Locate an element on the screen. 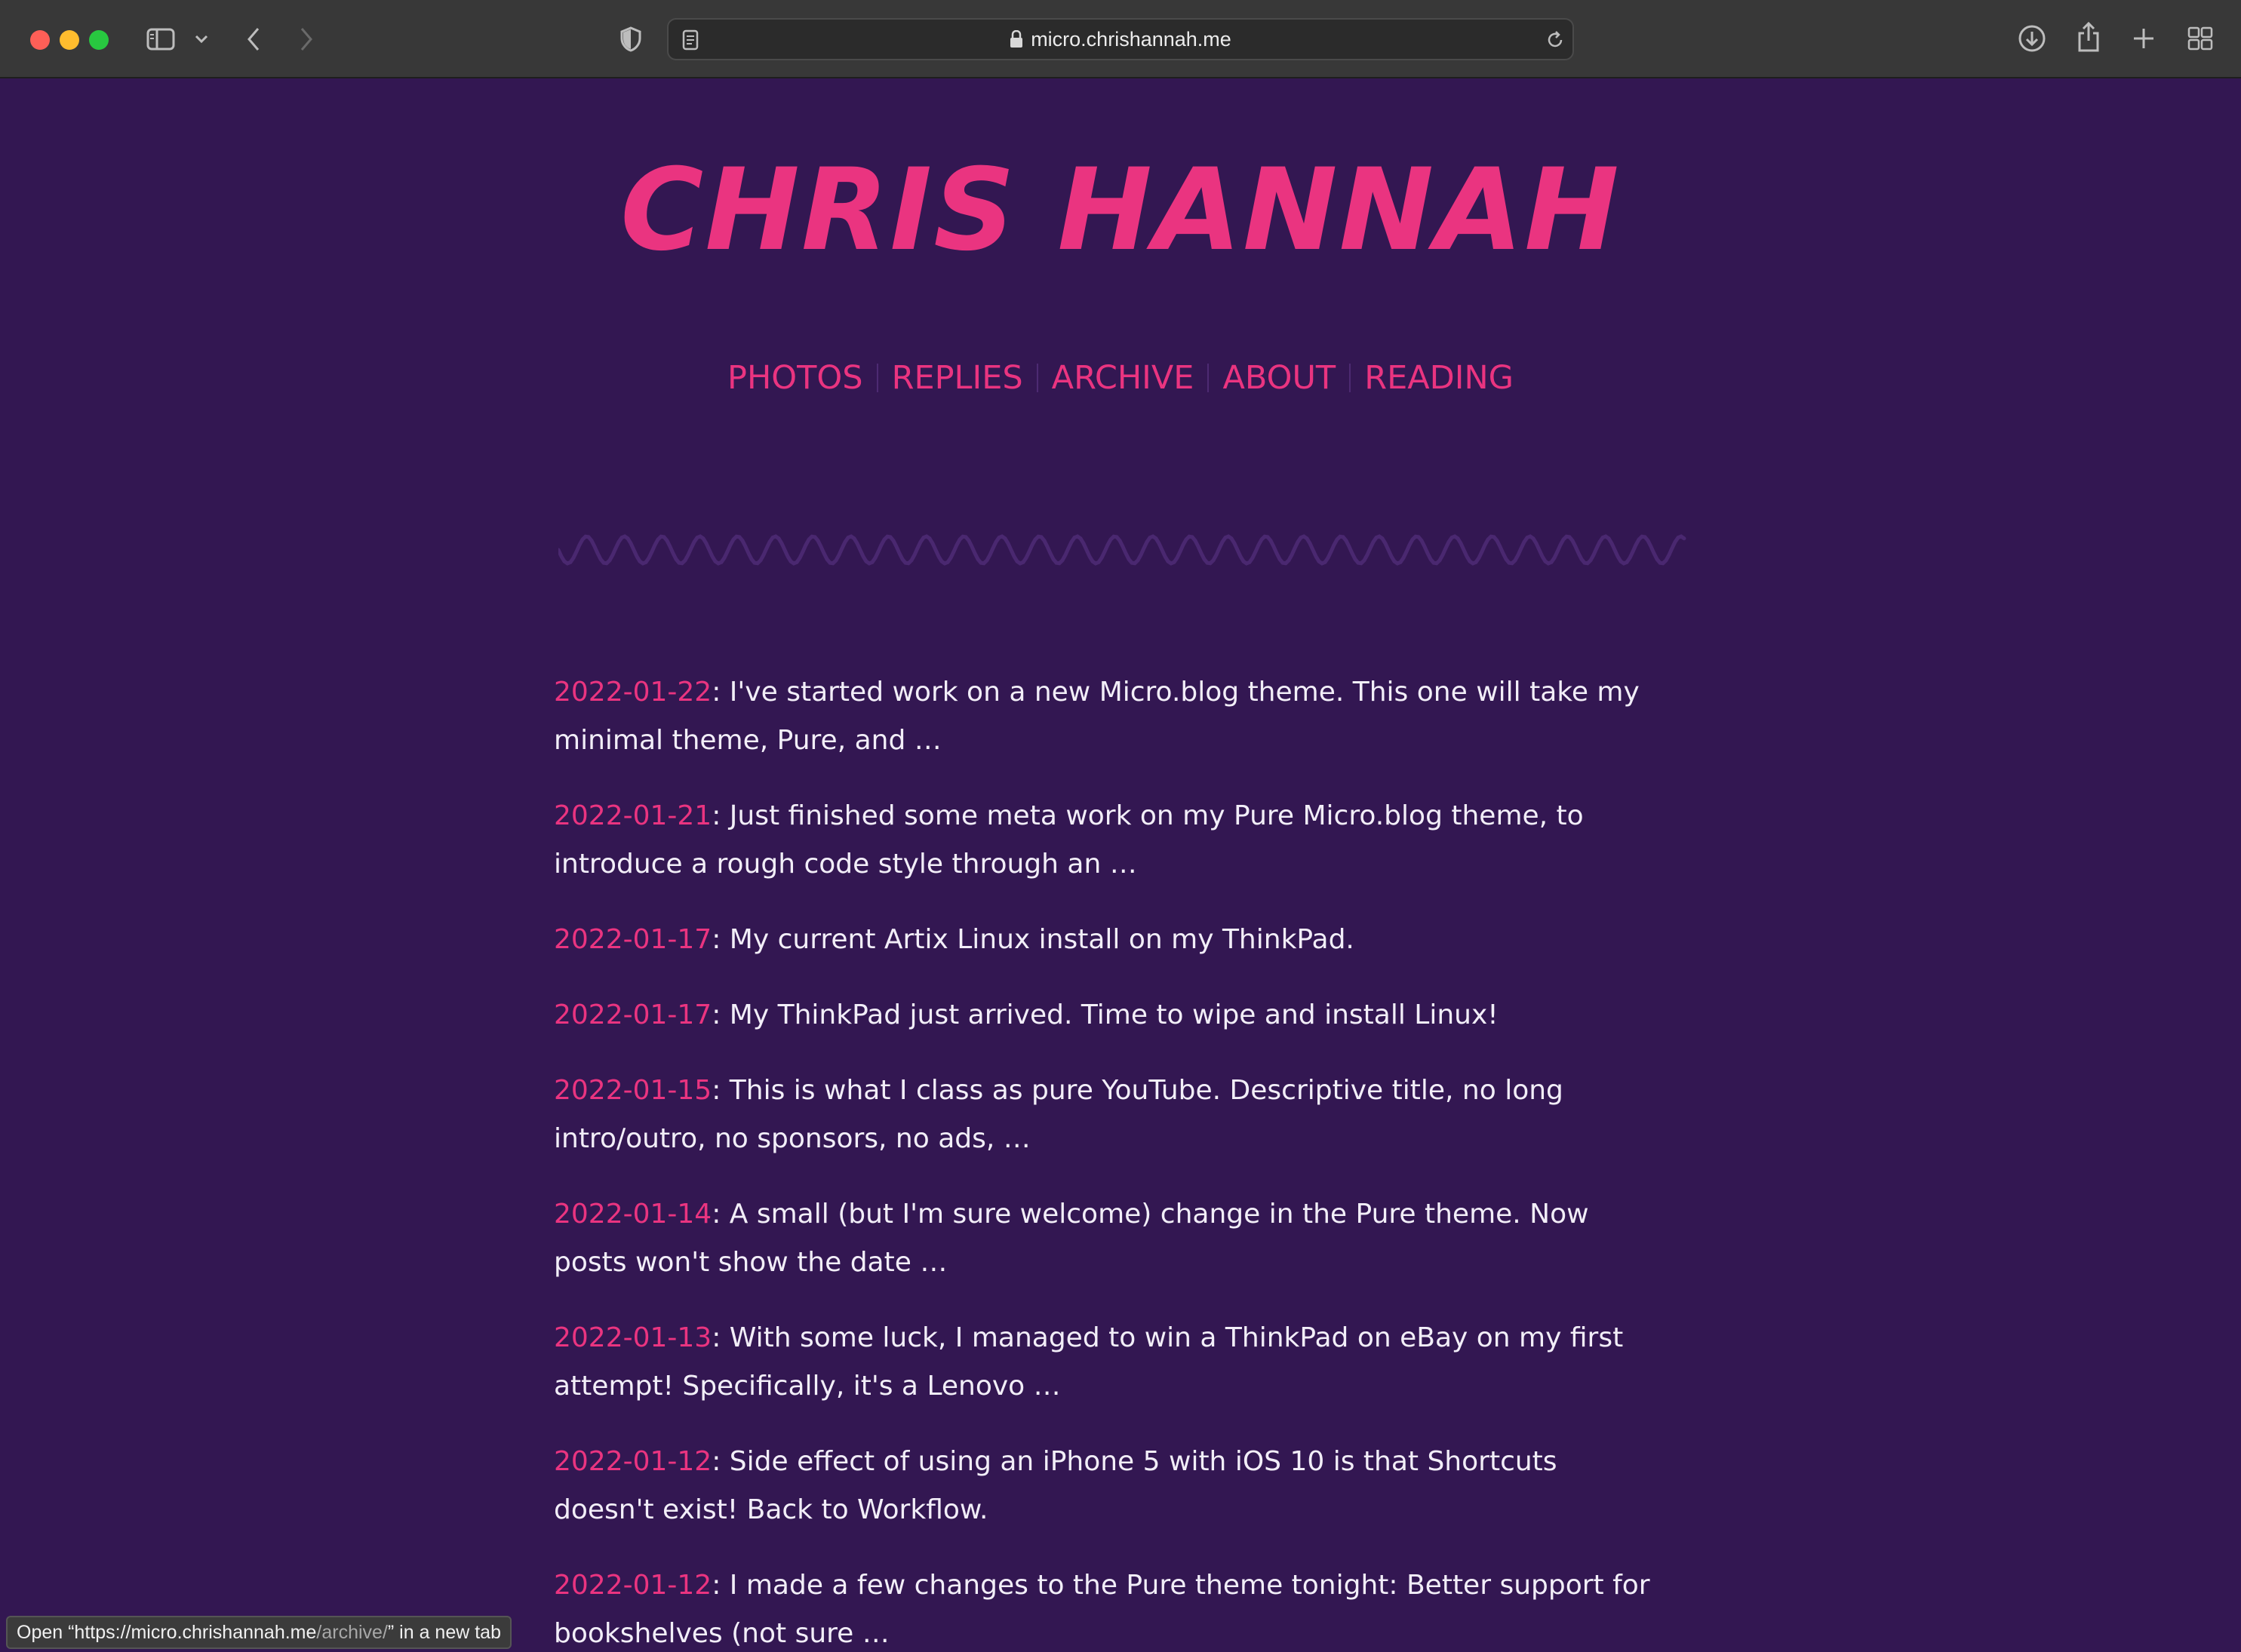 The image size is (2241, 1652). browser-toolbar: micro.chrishannah.me is located at coordinates (1120, 39).